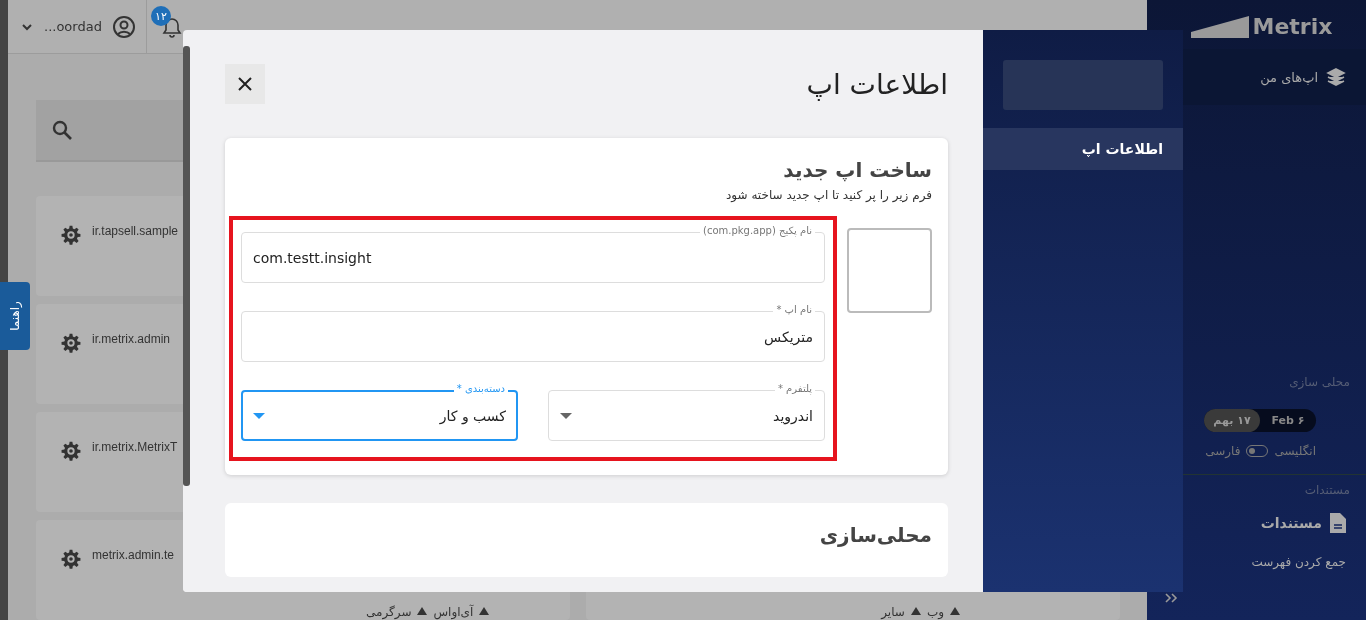 This screenshot has width=1366, height=620. What do you see at coordinates (15, 316) in the screenshot?
I see `help-tab: راهنما` at bounding box center [15, 316].